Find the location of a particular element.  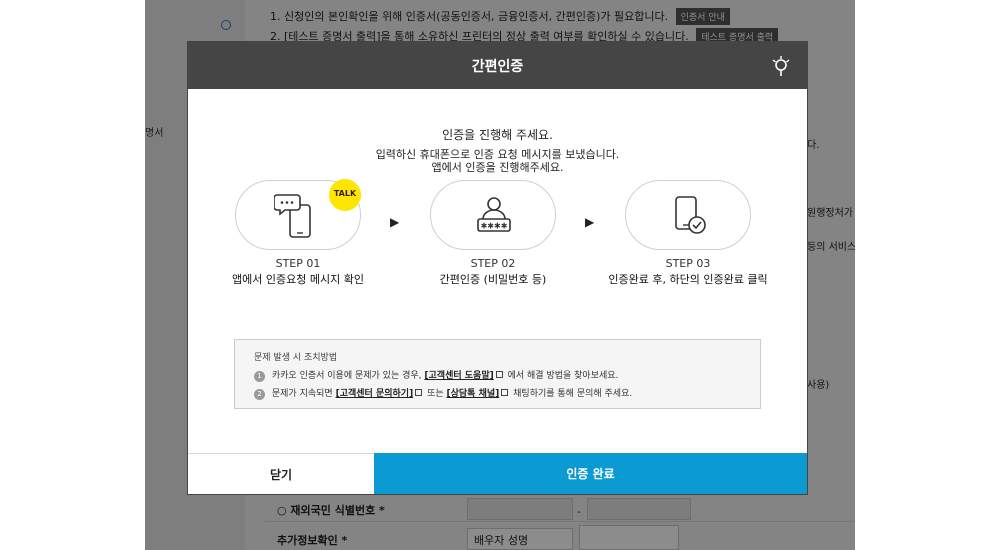

item-number-badge: 1 is located at coordinates (259, 376).